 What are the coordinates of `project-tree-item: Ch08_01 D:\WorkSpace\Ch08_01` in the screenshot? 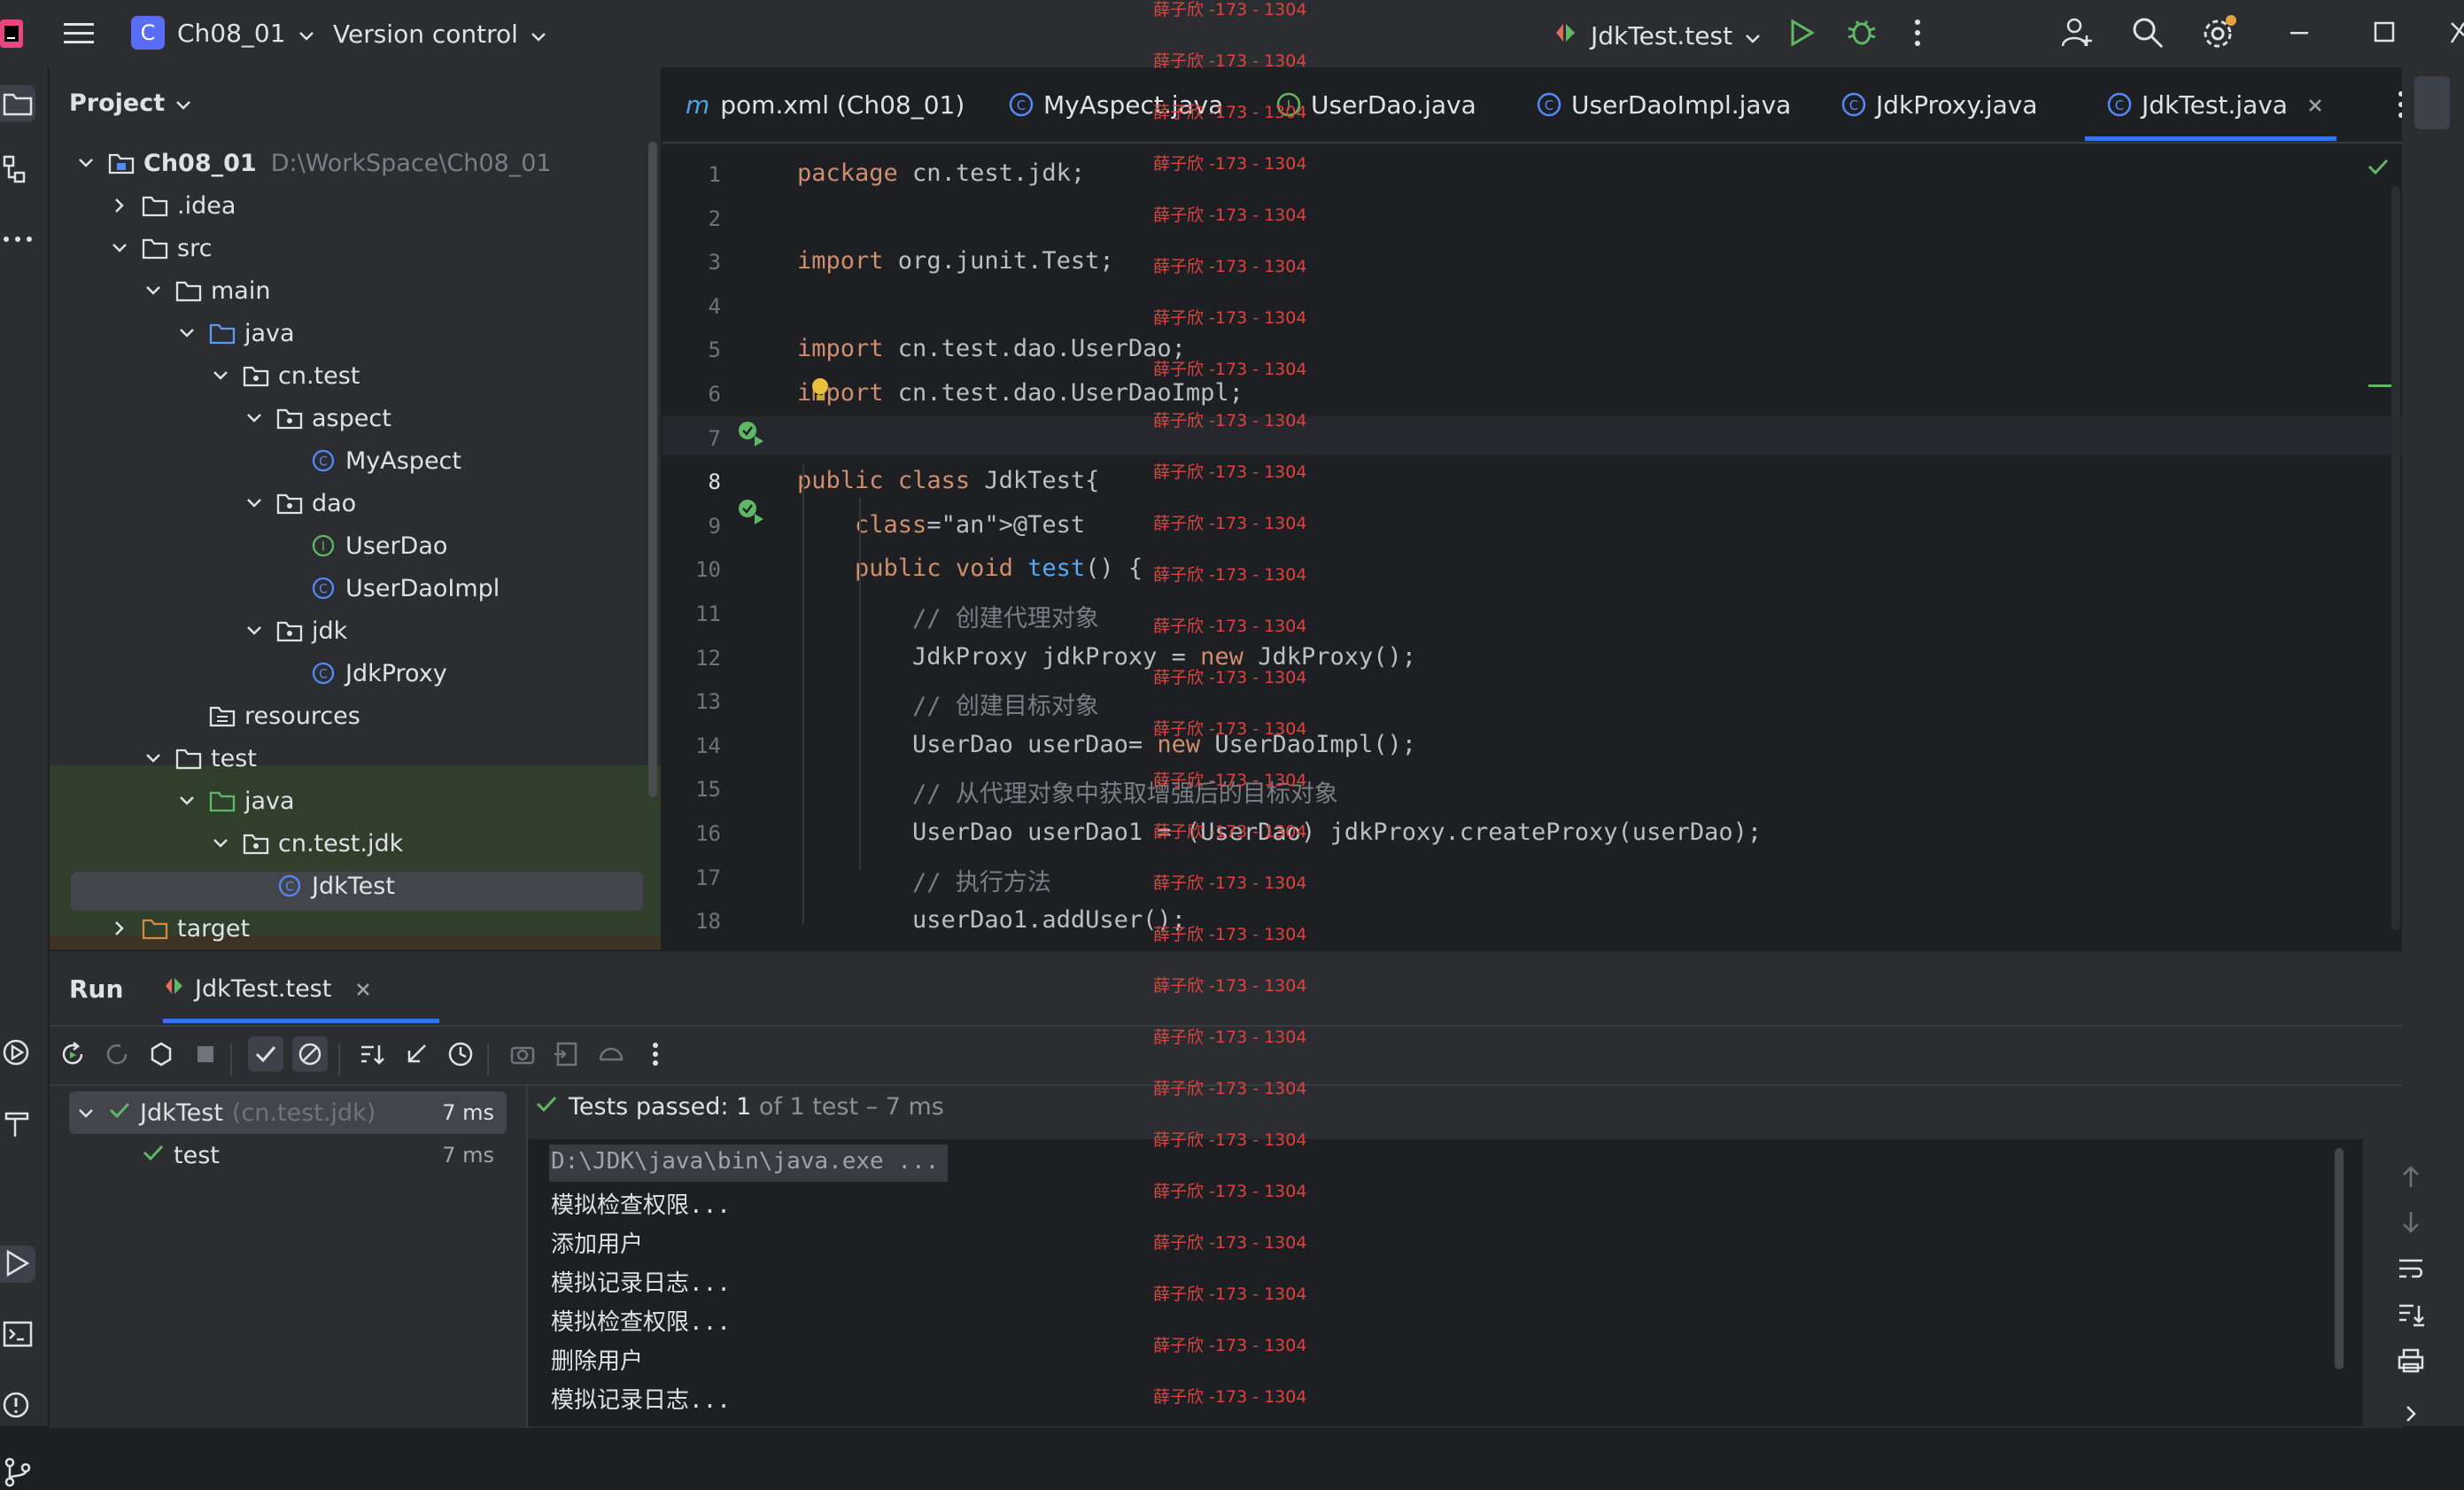 It's located at (314, 163).